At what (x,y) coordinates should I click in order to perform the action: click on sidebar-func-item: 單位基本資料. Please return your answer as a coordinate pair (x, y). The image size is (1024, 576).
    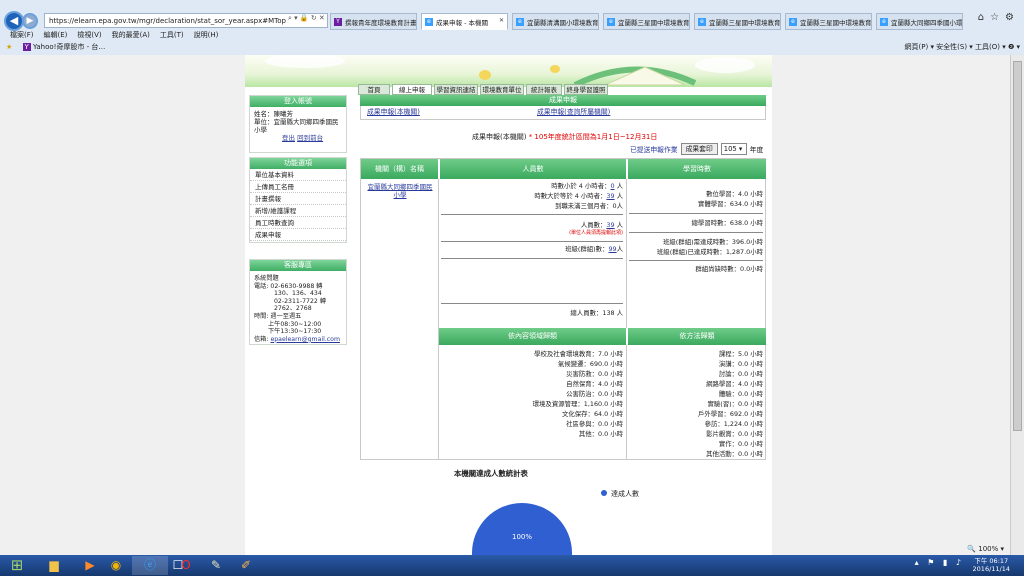
    Looking at the image, I should click on (298, 175).